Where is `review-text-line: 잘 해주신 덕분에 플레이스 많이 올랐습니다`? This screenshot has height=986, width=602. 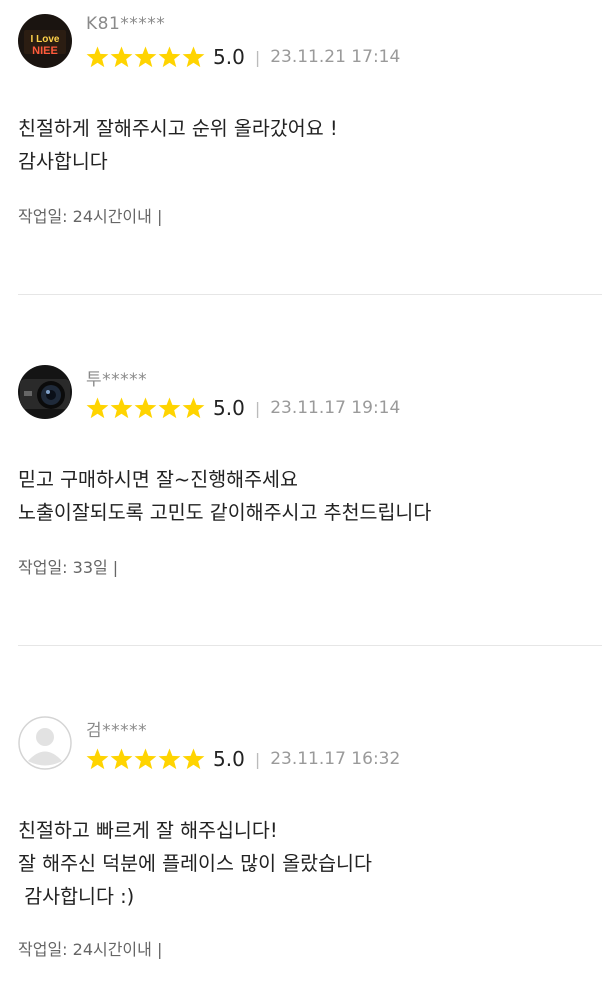 review-text-line: 잘 해주신 덕분에 플레이스 많이 올랐습니다 is located at coordinates (195, 863).